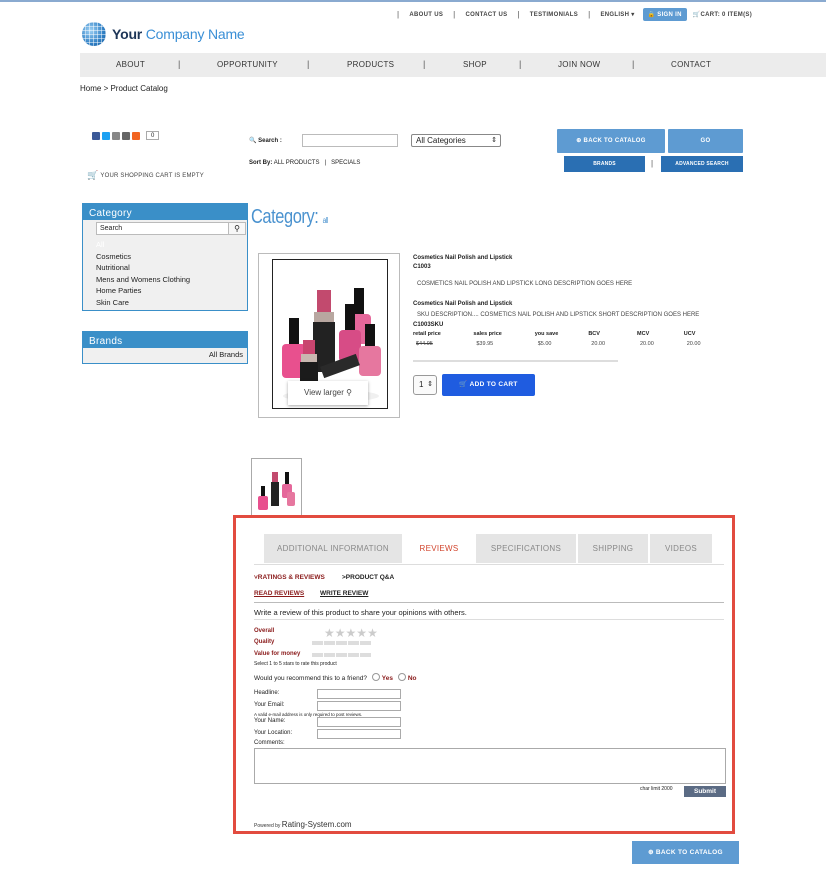 Image resolution: width=826 pixels, height=875 pixels. I want to click on quality-rating, so click(341, 643).